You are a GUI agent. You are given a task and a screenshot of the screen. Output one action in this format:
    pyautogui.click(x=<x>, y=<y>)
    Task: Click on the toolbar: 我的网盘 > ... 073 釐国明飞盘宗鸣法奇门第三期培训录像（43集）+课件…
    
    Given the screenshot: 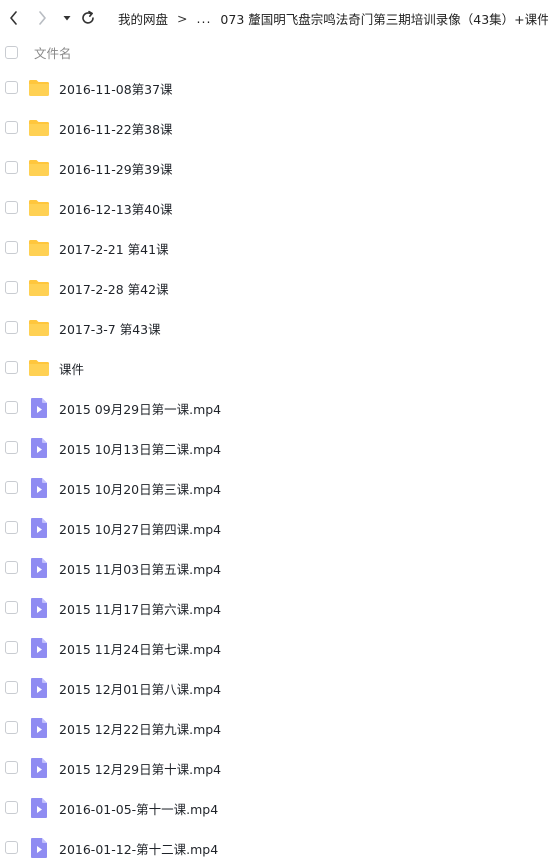 What is the action you would take?
    pyautogui.click(x=274, y=18)
    